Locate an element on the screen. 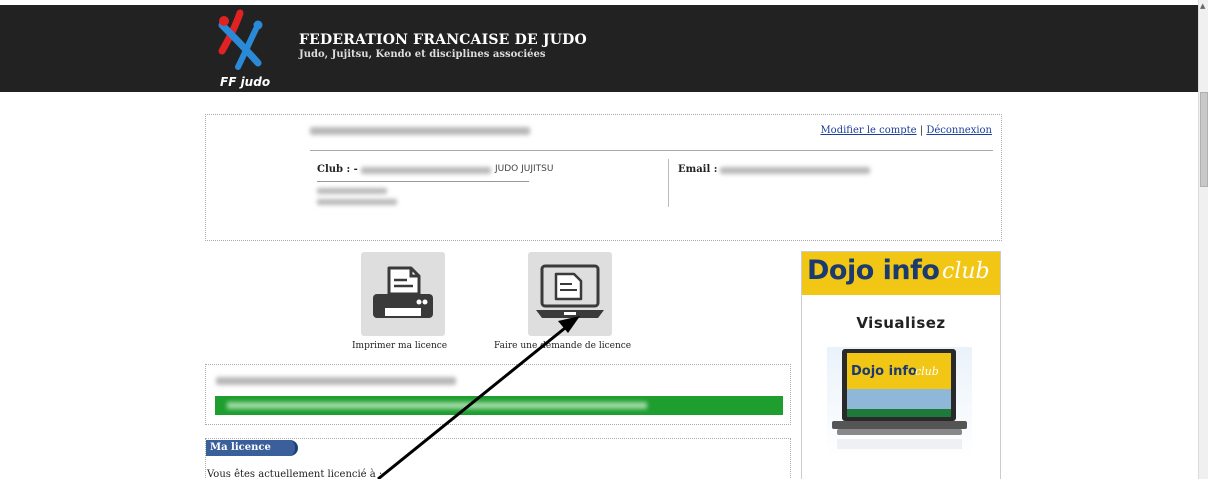 The image size is (1208, 479). request-licence-label: Faire une demande de licence is located at coordinates (562, 346).